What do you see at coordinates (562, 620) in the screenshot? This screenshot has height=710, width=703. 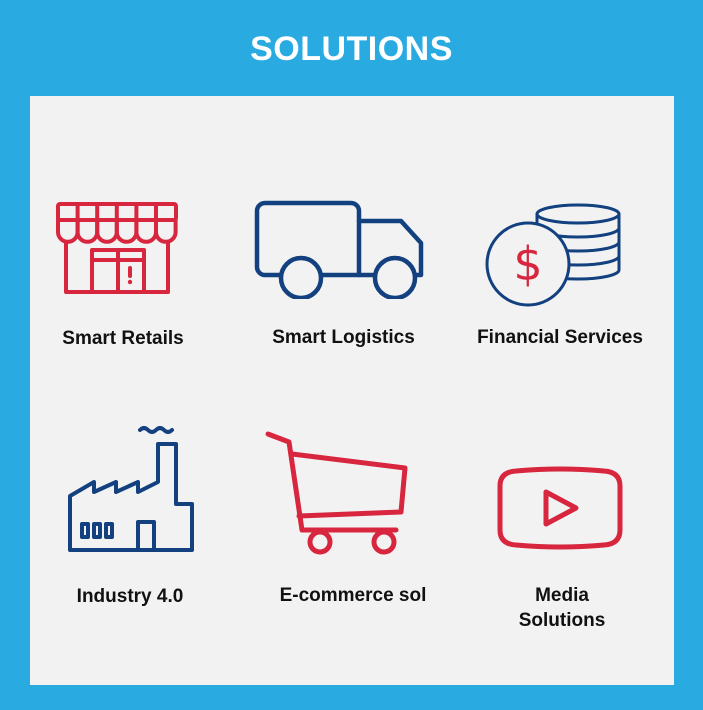 I see `label-line: Solutions` at bounding box center [562, 620].